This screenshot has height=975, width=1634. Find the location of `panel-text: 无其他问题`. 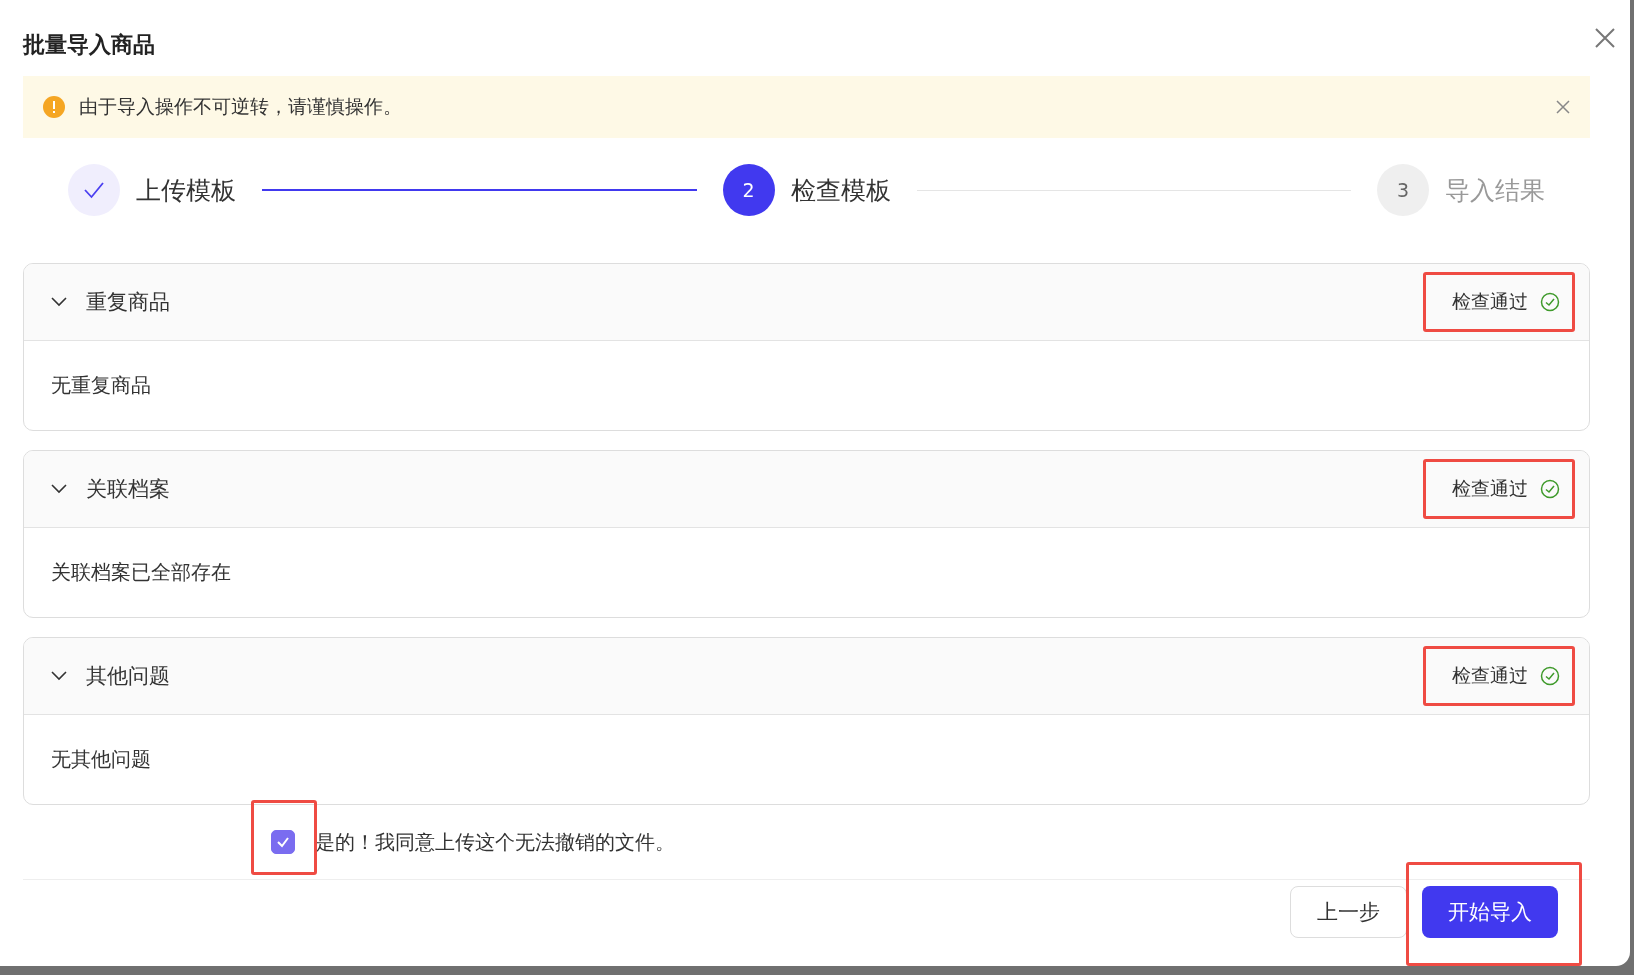

panel-text: 无其他问题 is located at coordinates (101, 759).